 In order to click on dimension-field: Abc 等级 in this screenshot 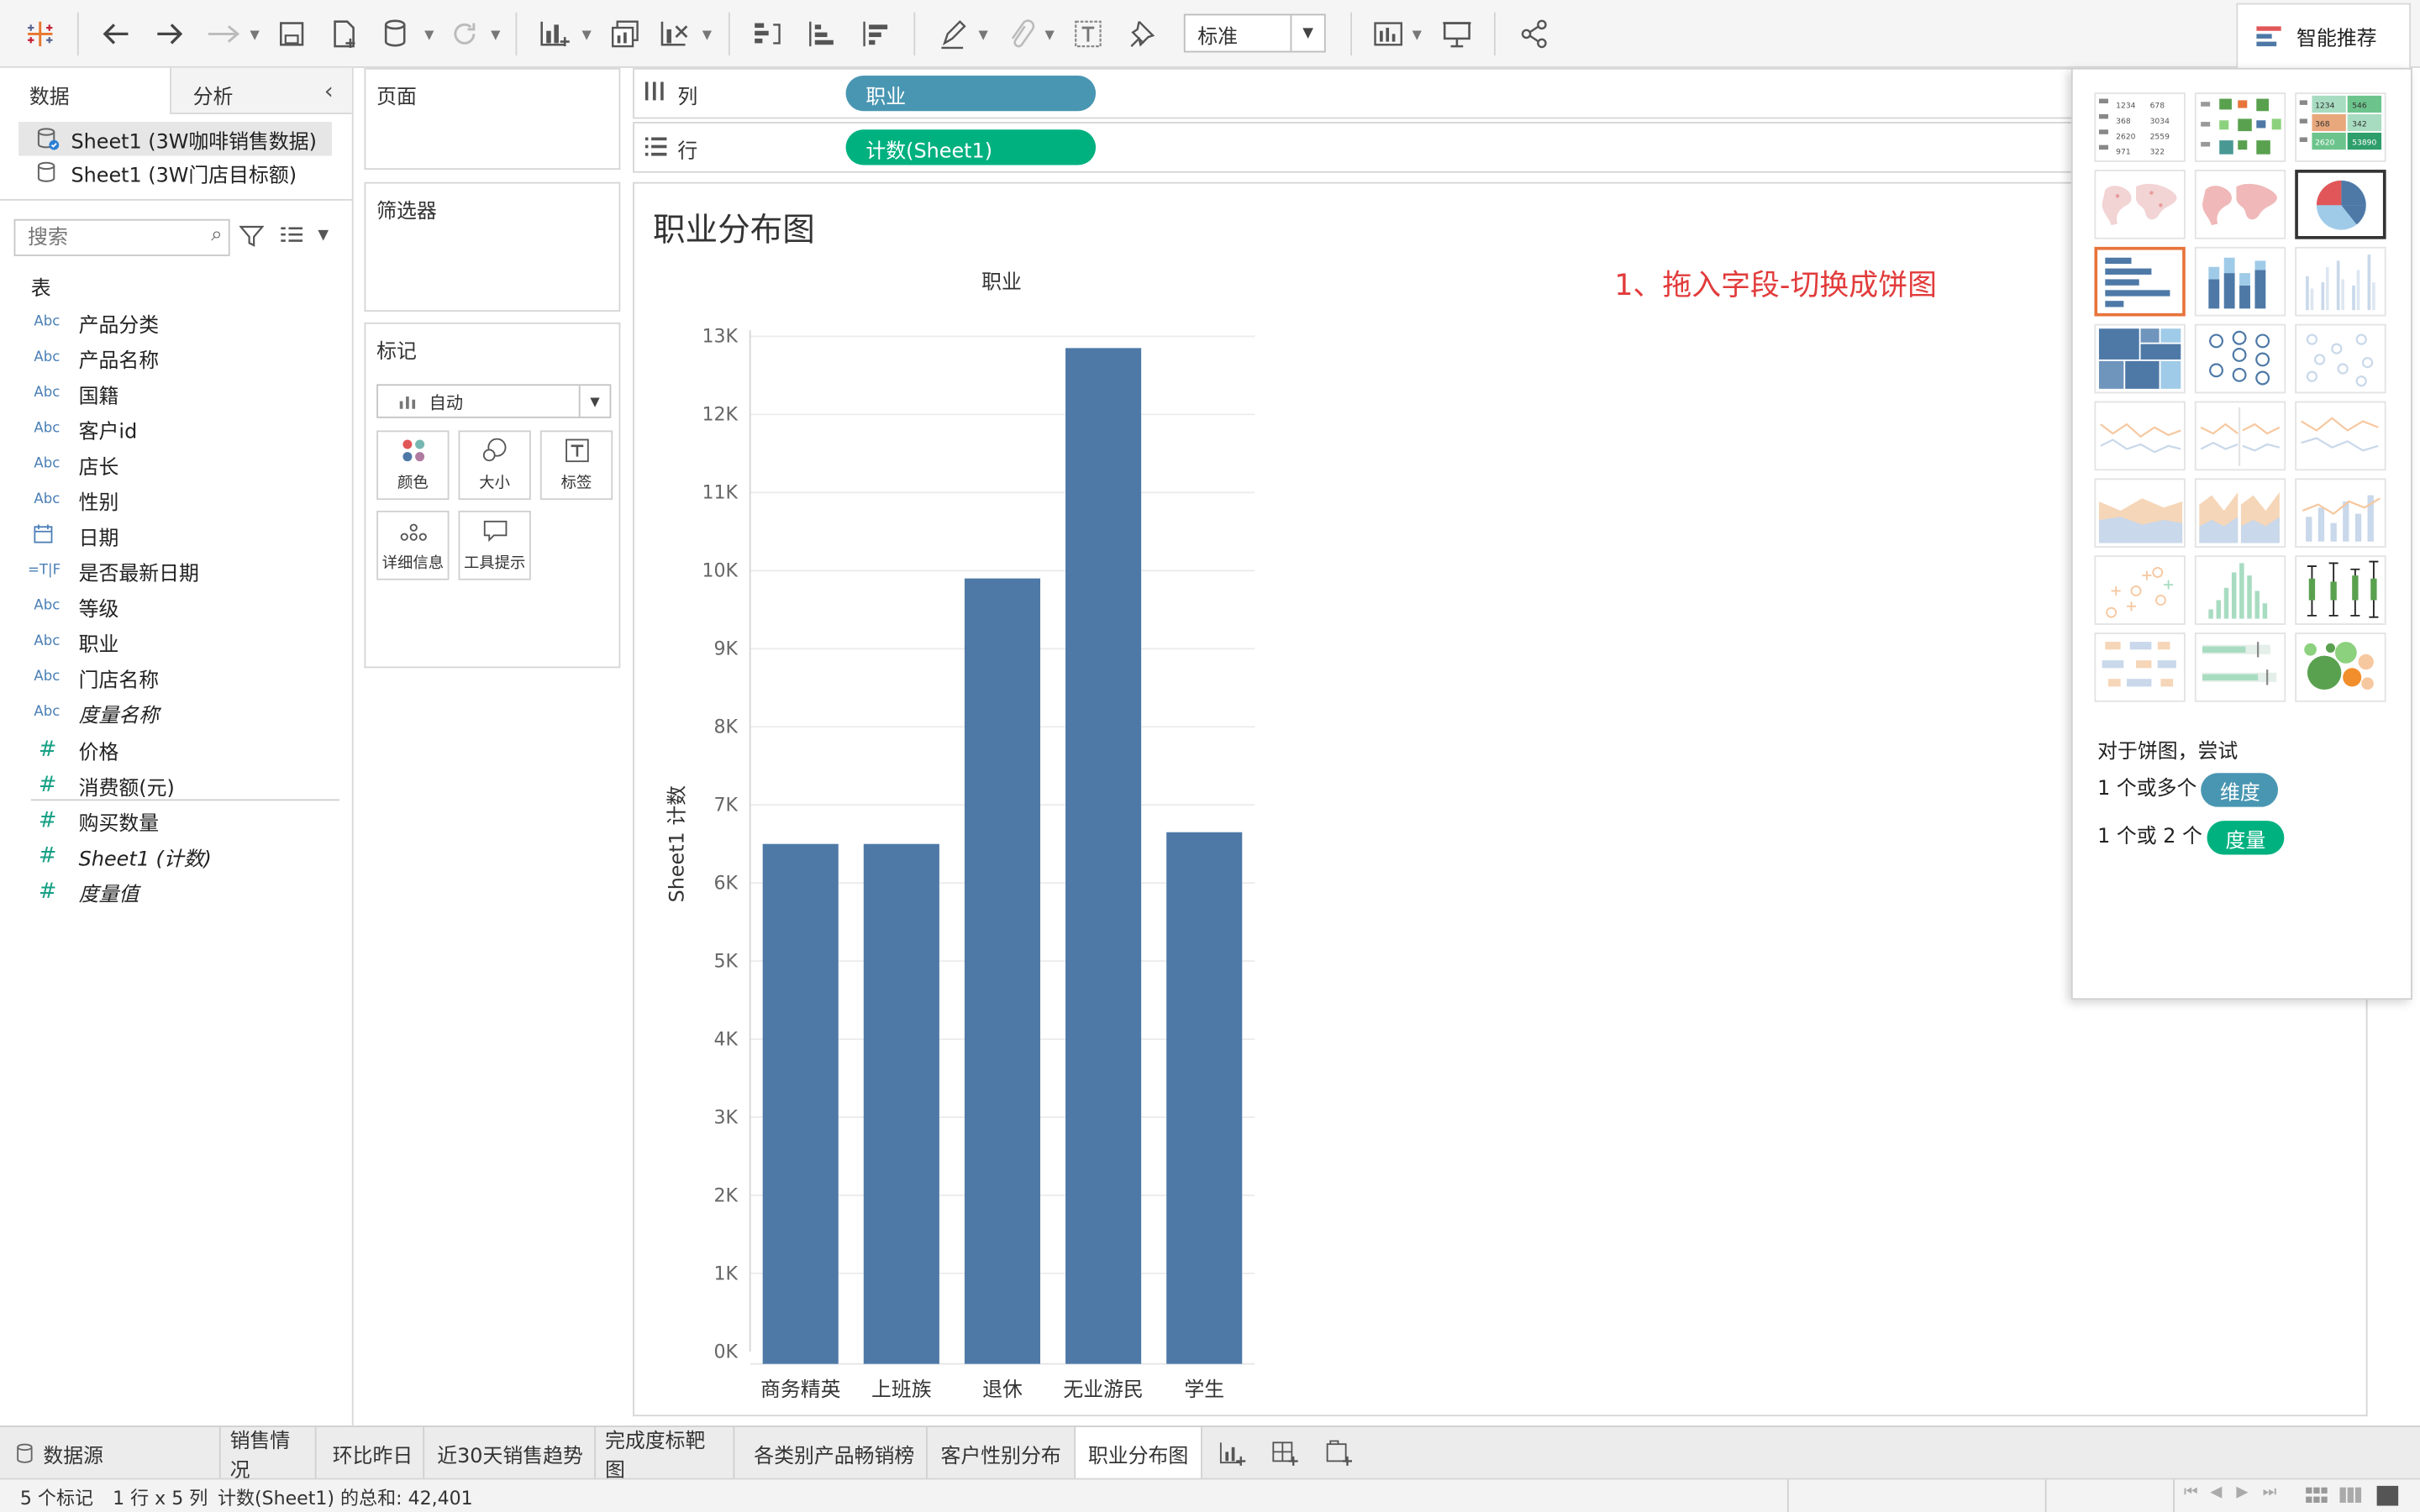, I will do `click(169, 606)`.